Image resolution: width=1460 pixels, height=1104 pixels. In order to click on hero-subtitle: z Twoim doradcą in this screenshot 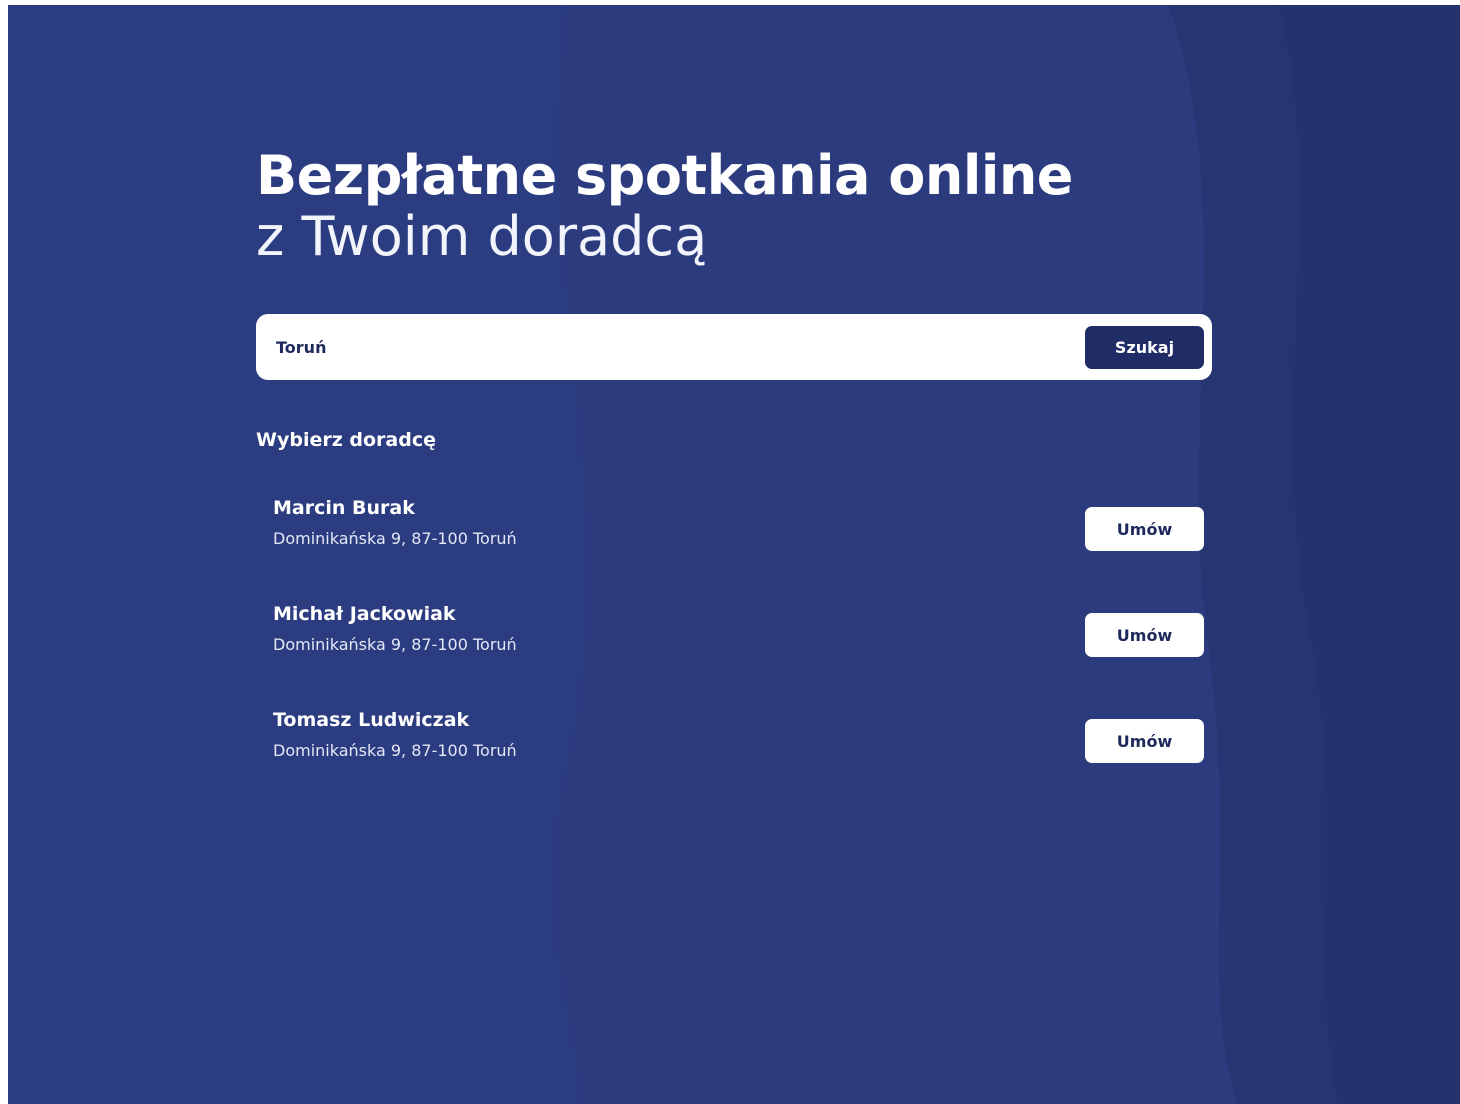, I will do `click(482, 236)`.